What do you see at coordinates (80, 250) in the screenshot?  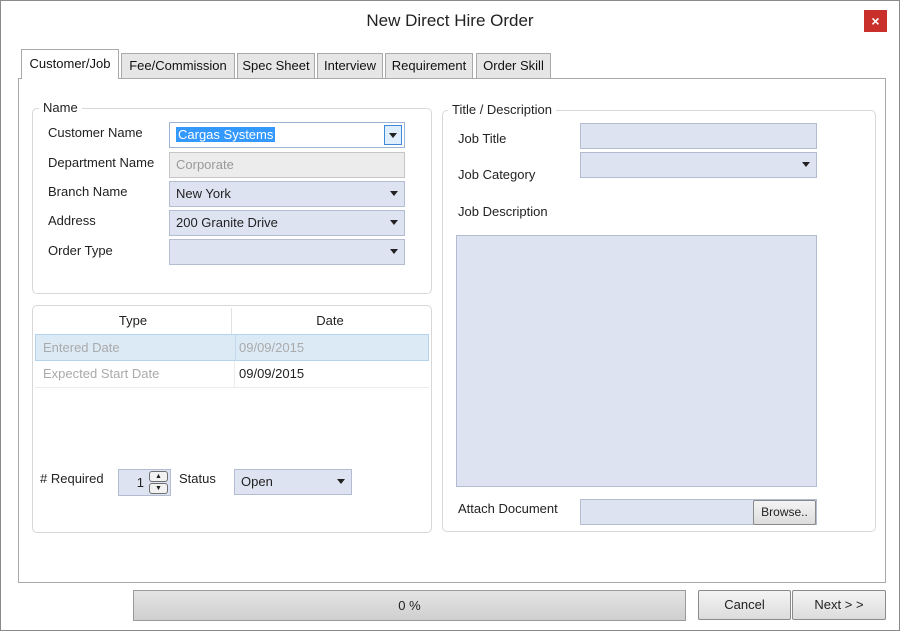 I see `order-type-label: Order Type` at bounding box center [80, 250].